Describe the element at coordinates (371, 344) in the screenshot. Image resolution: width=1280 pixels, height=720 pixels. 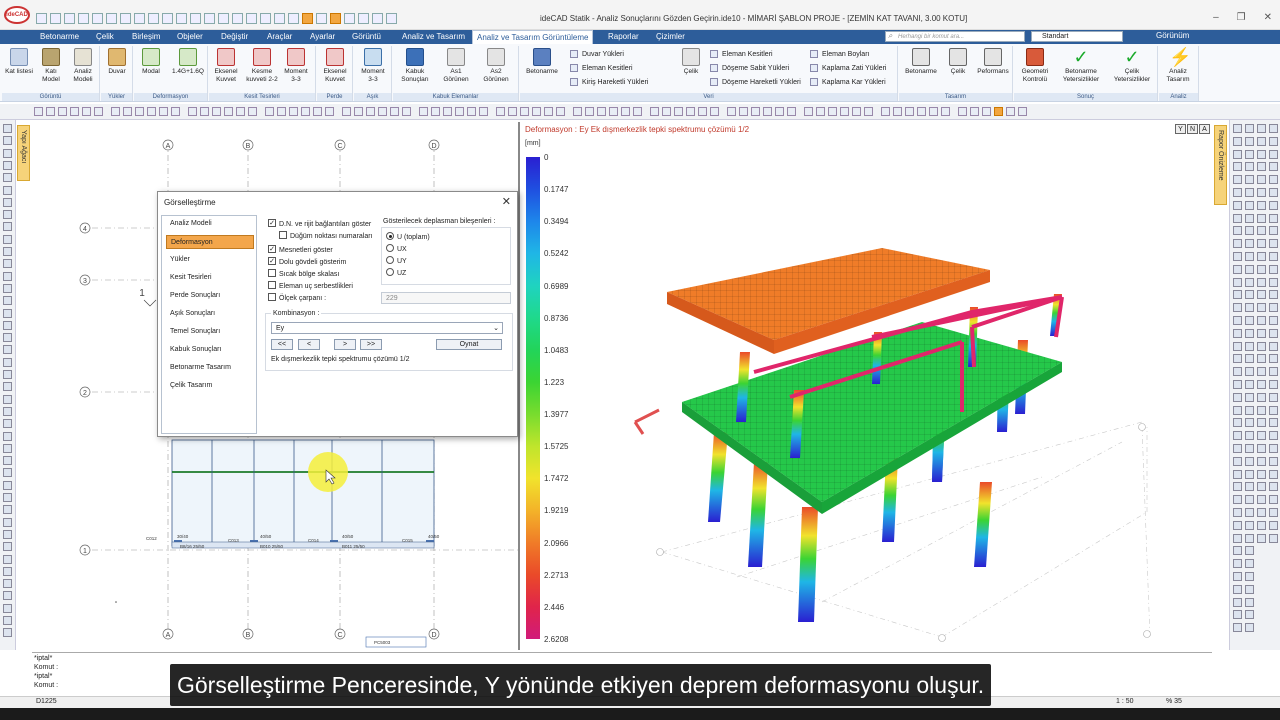
I see `last-button: >>` at that location.